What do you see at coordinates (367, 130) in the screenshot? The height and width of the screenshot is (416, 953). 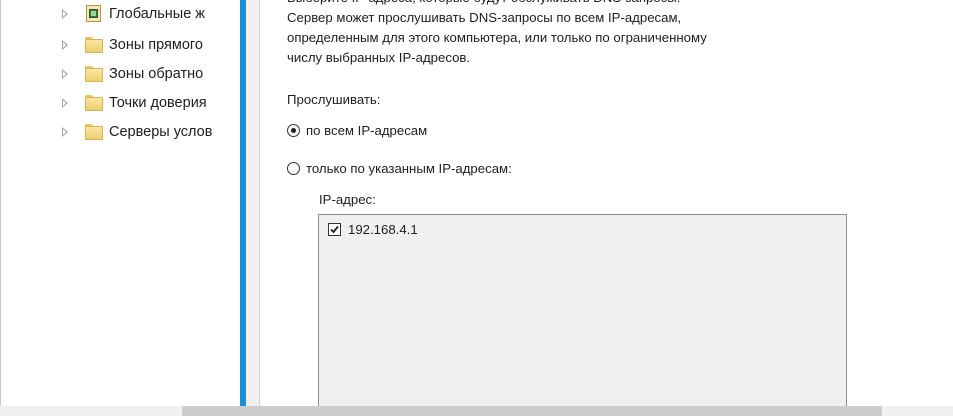 I see `radio-label: по всем IP-адресам` at bounding box center [367, 130].